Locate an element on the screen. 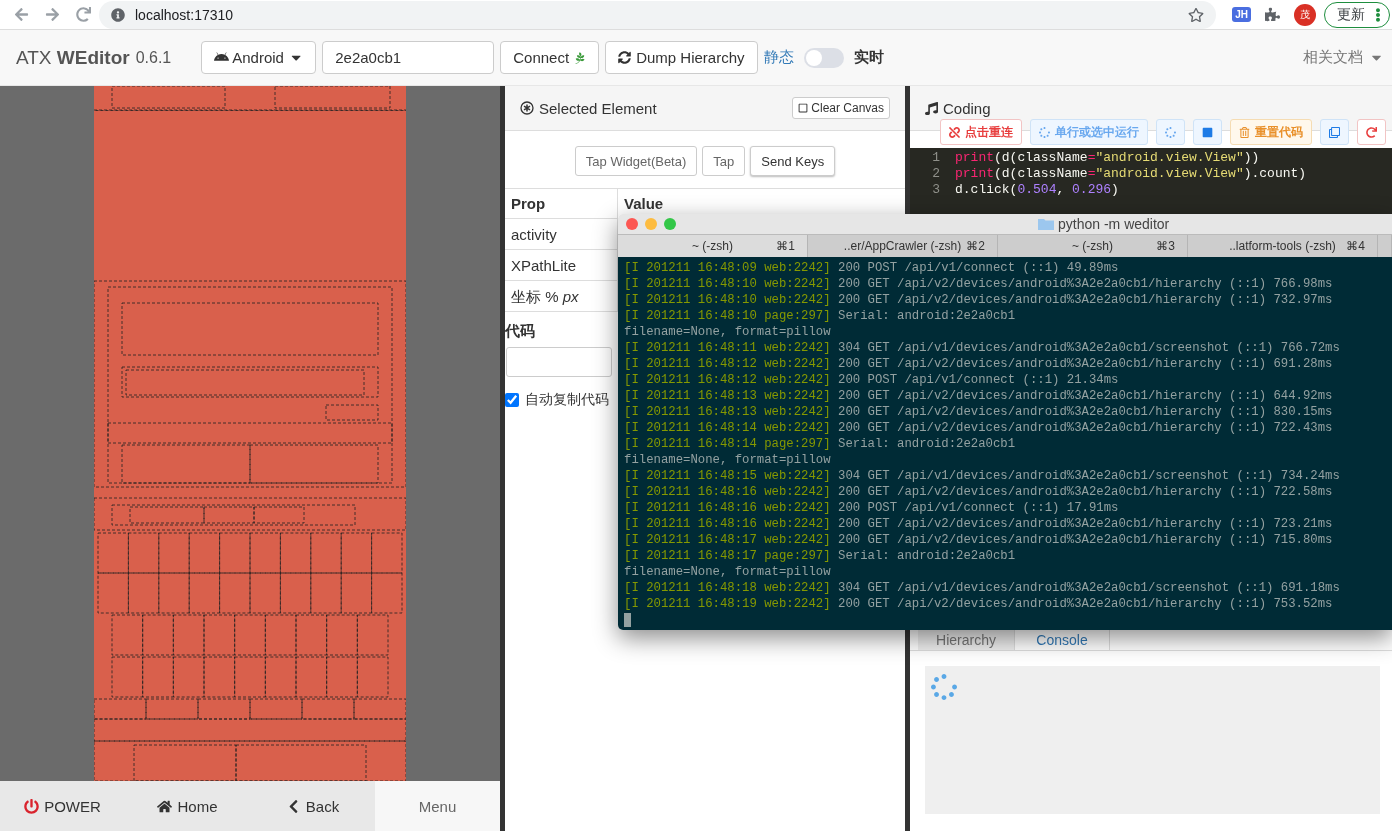 This screenshot has height=831, width=1392. device-key-button: Back is located at coordinates (312, 806).